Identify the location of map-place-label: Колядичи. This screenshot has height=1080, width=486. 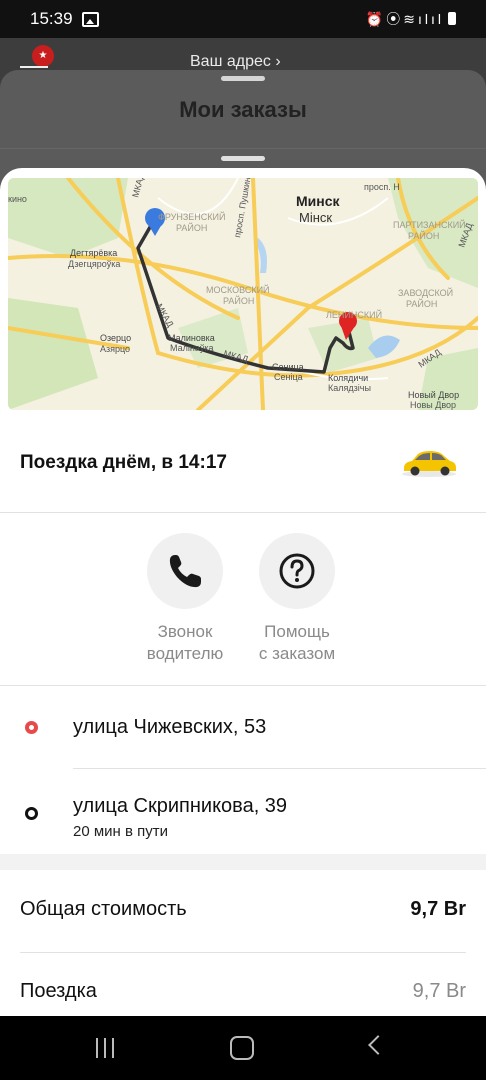
(348, 378).